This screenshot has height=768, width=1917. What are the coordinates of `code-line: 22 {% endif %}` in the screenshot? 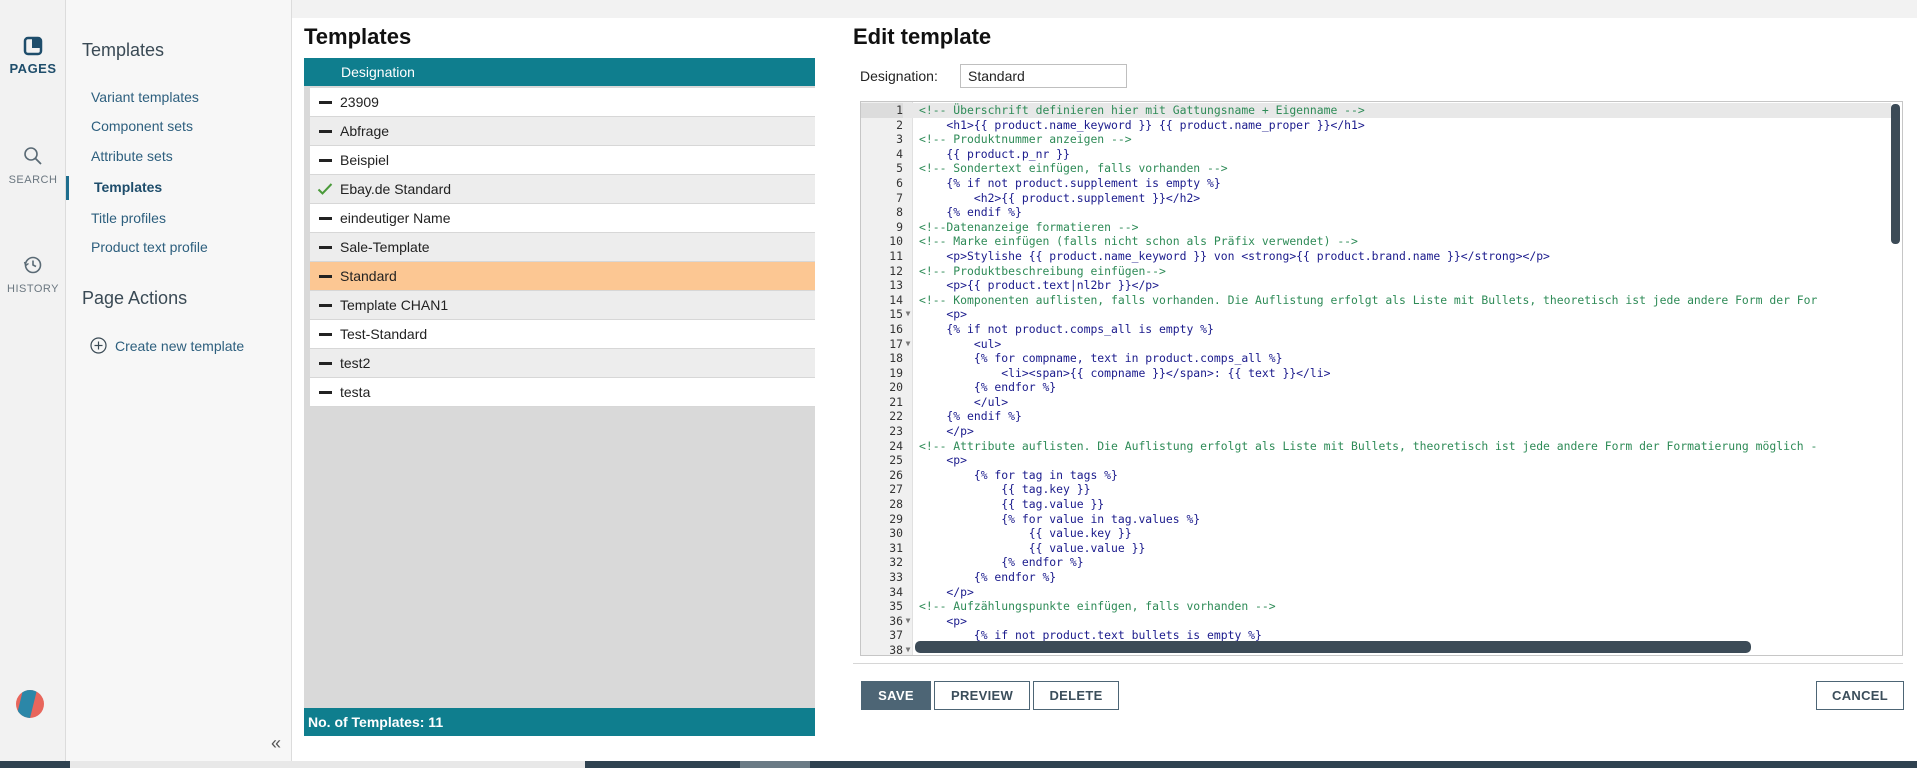 It's located at (1376, 416).